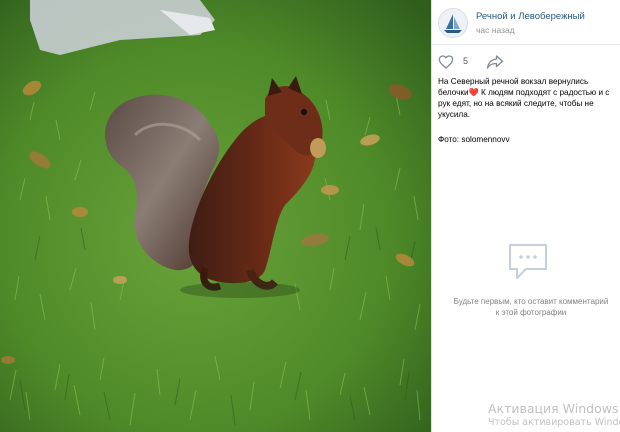 The width and height of the screenshot is (620, 432). Describe the element at coordinates (495, 62) in the screenshot. I see `share-arrow-icon` at that location.